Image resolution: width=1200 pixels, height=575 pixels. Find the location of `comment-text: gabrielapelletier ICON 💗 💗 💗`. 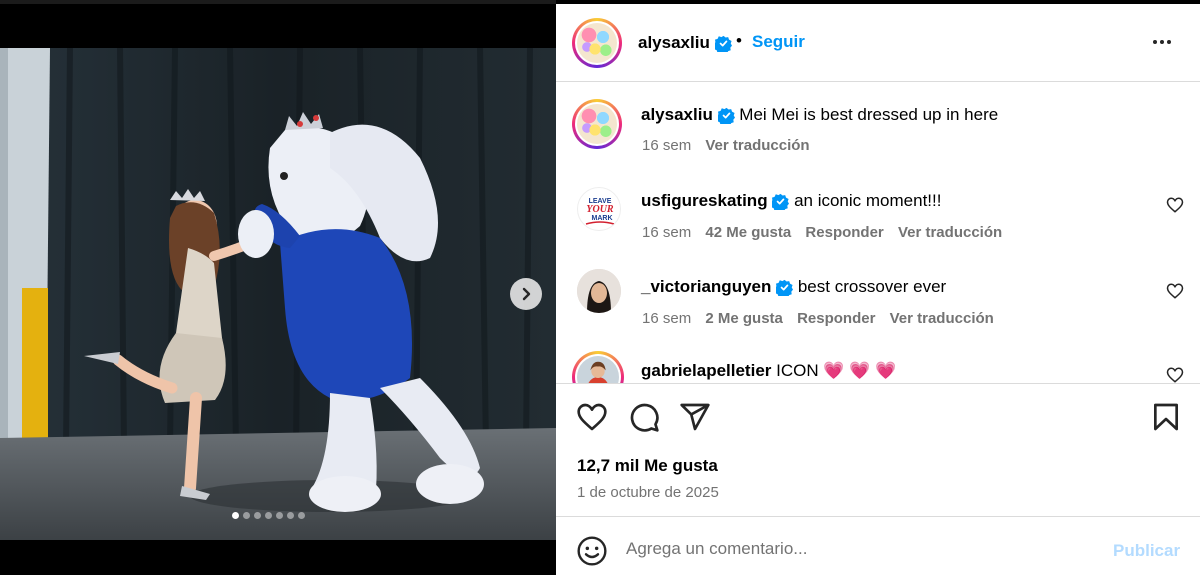

comment-text: gabrielapelletier ICON 💗 💗 💗 is located at coordinates (768, 371).